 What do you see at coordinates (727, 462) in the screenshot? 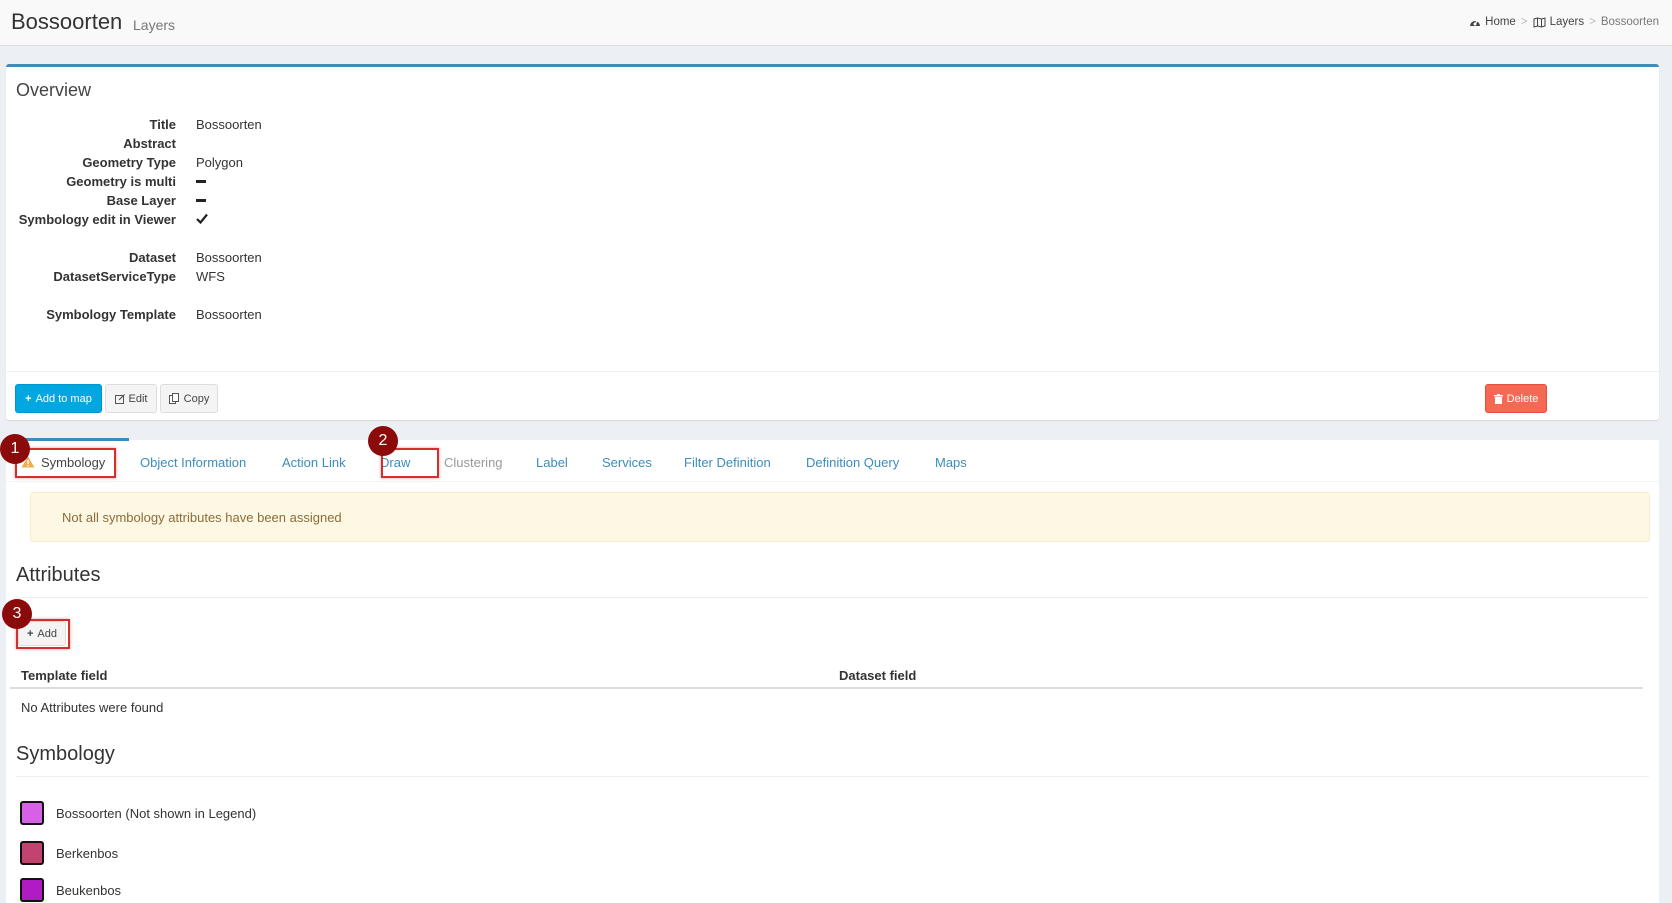
I see `tab-filter-definition: Filter Definition` at bounding box center [727, 462].